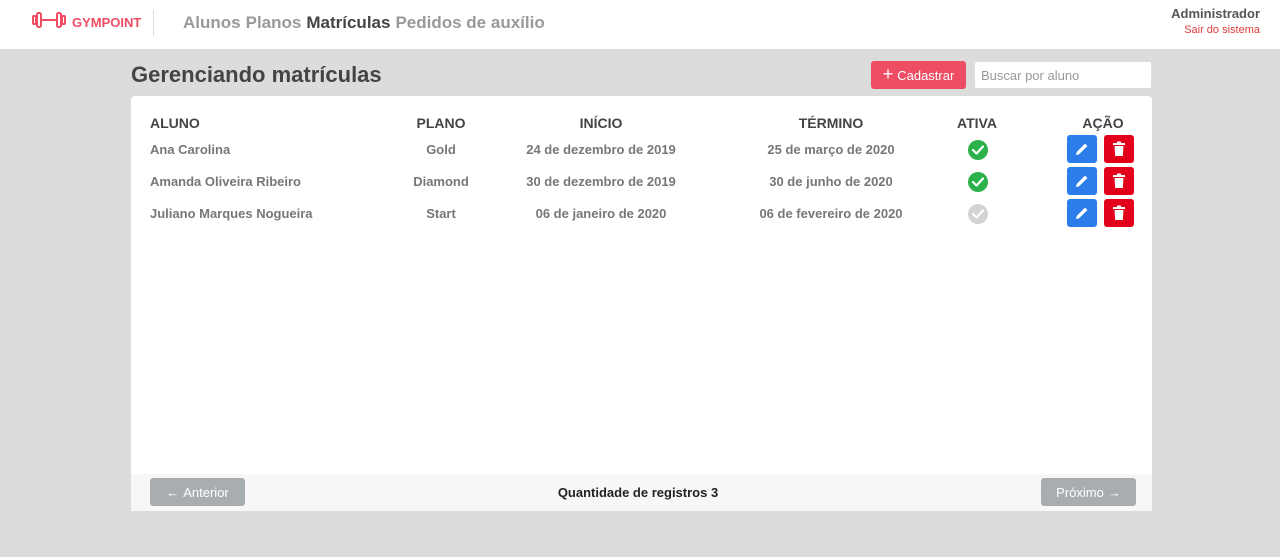  What do you see at coordinates (1215, 13) in the screenshot?
I see `user-name: Administrador` at bounding box center [1215, 13].